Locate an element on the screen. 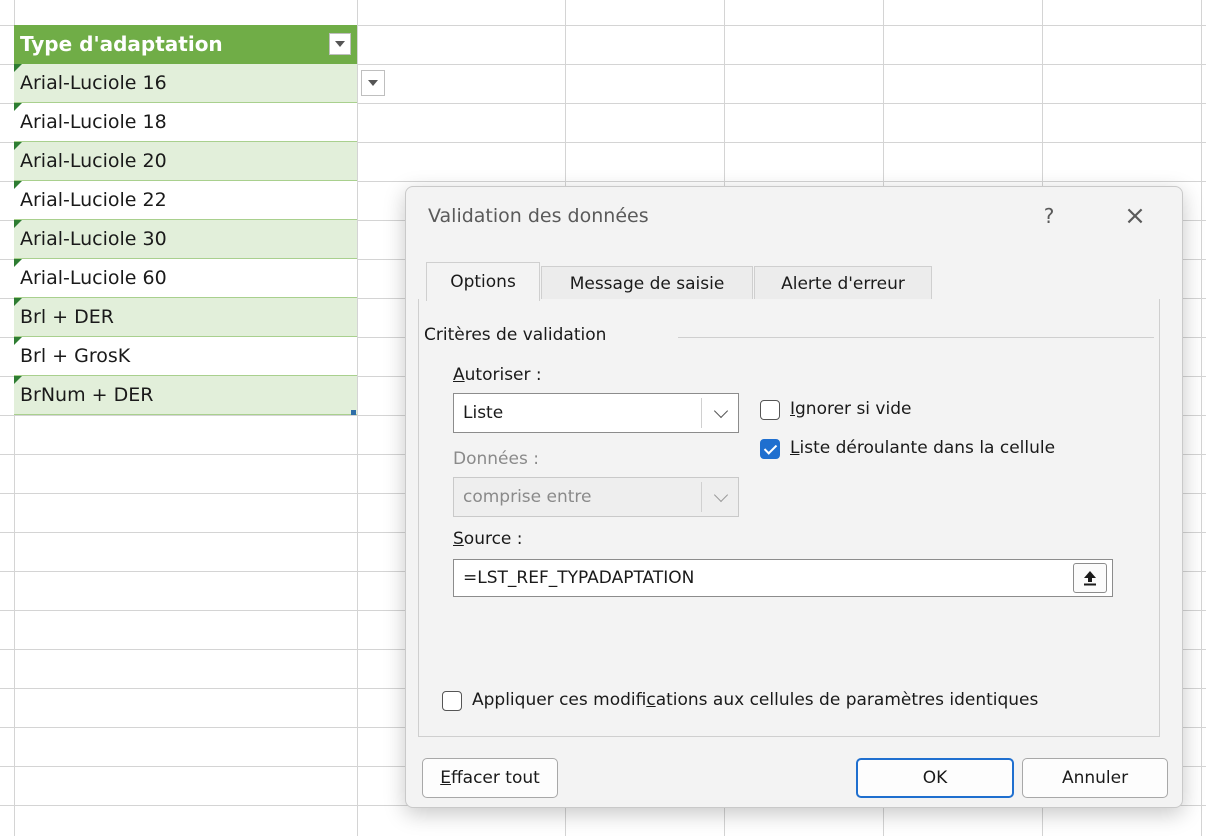 Image resolution: width=1206 pixels, height=836 pixels. tab-input-message: Message de saisie is located at coordinates (647, 283).